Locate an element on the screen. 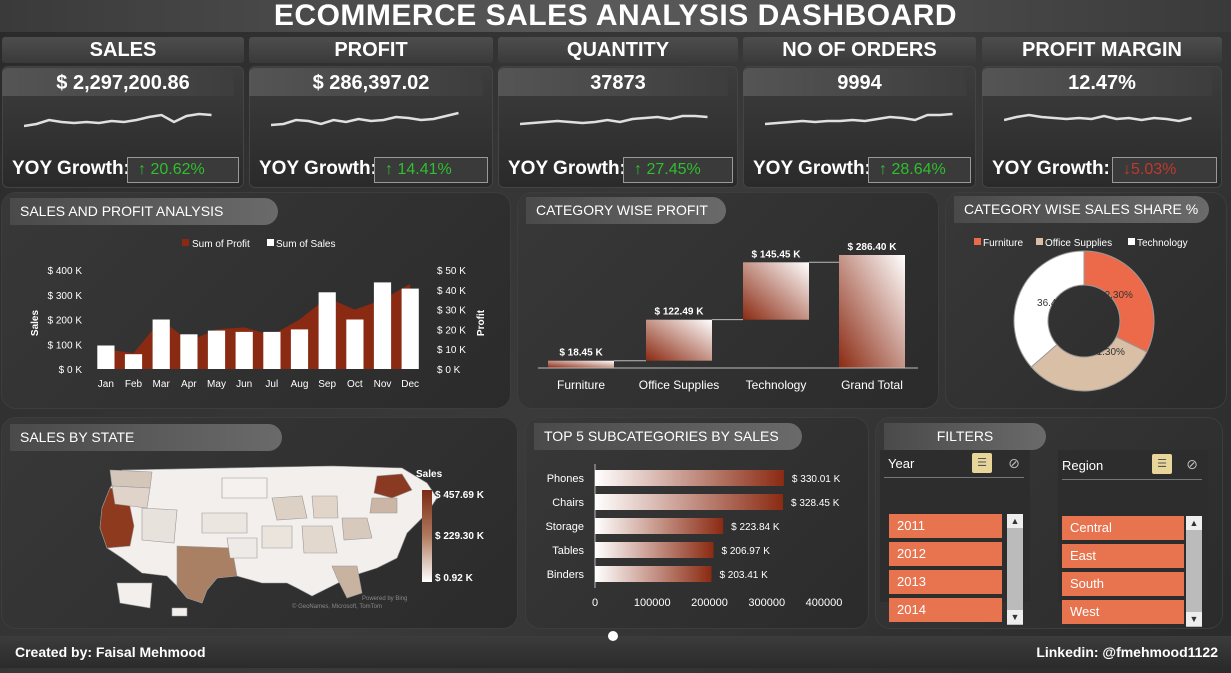  kpi-value: 12.47% is located at coordinates (1102, 83).